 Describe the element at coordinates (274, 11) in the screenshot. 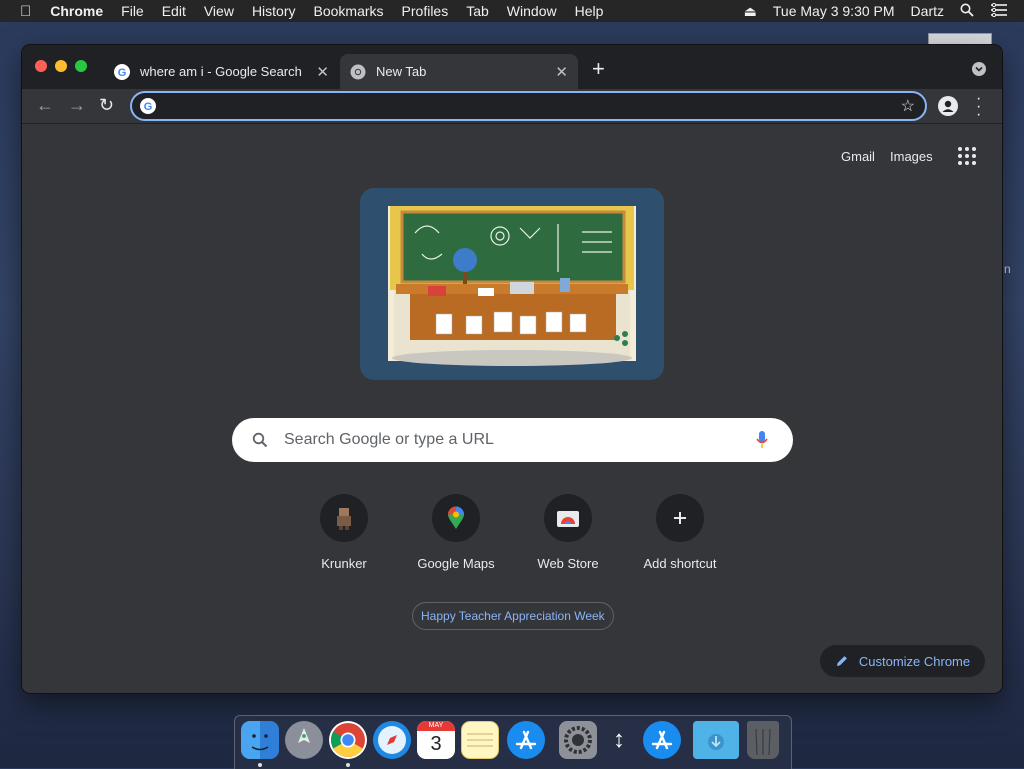

I see `menu-history: History` at that location.